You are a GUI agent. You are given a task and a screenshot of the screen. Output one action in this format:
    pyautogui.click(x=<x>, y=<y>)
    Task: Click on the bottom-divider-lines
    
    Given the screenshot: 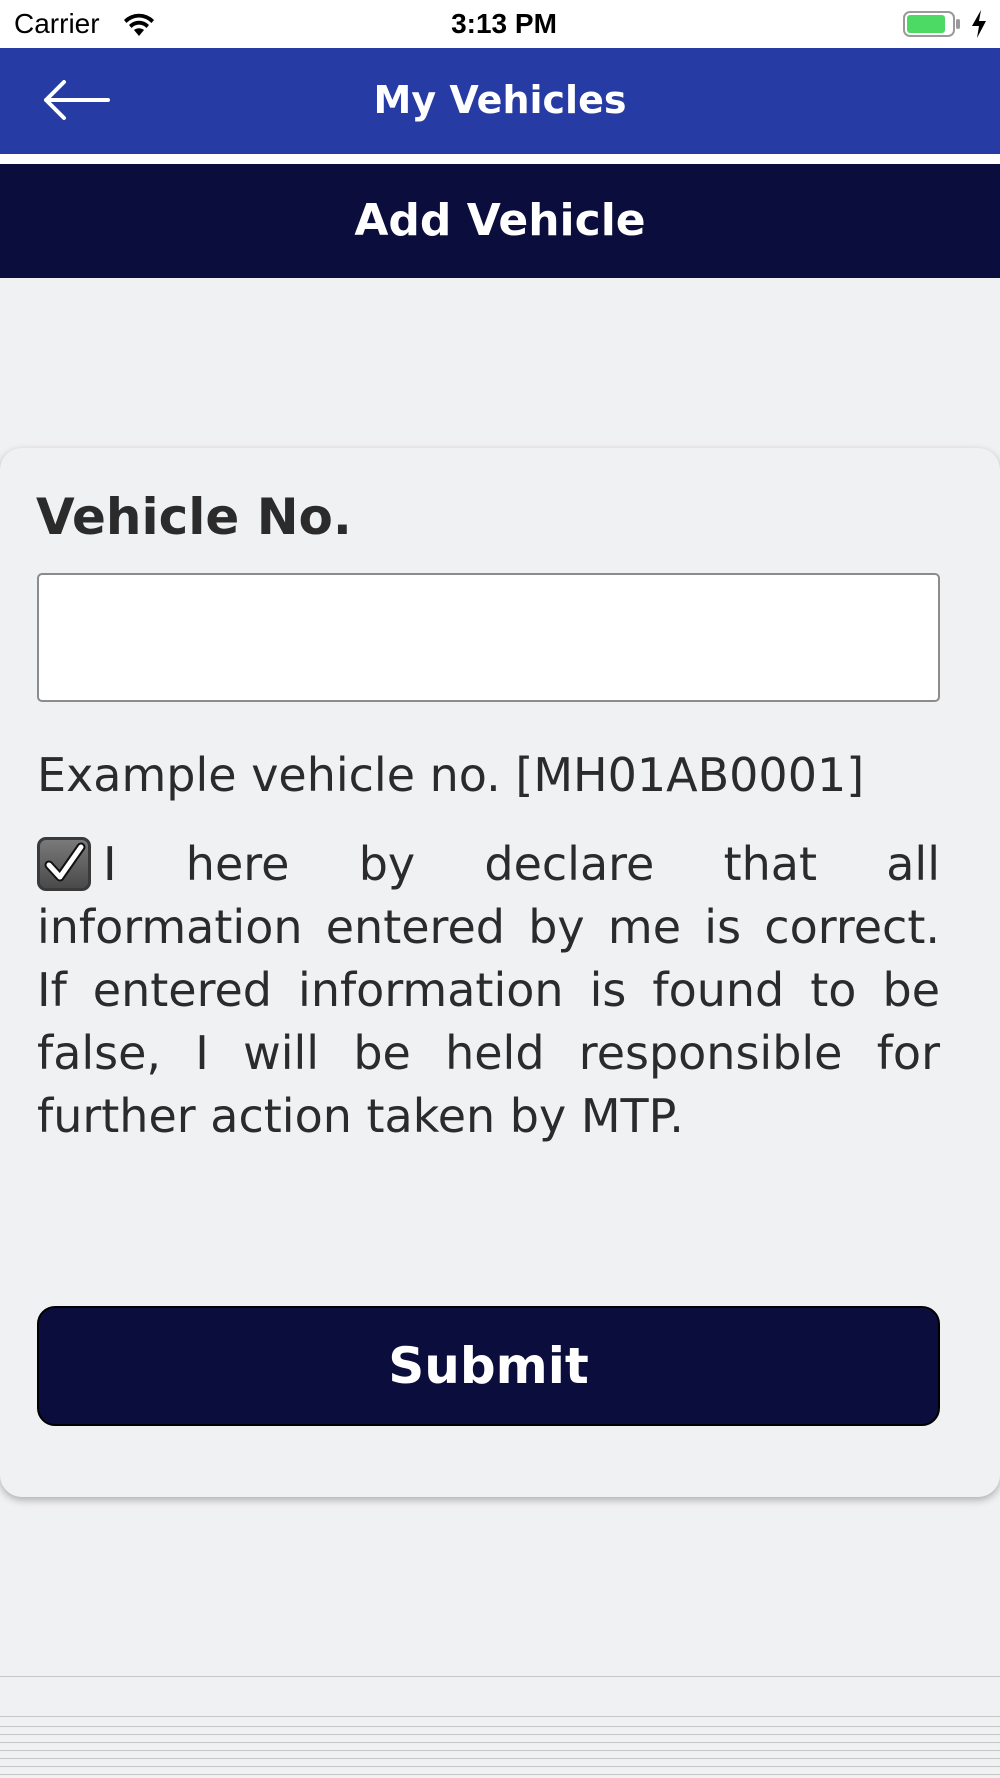 What is the action you would take?
    pyautogui.click(x=500, y=1727)
    